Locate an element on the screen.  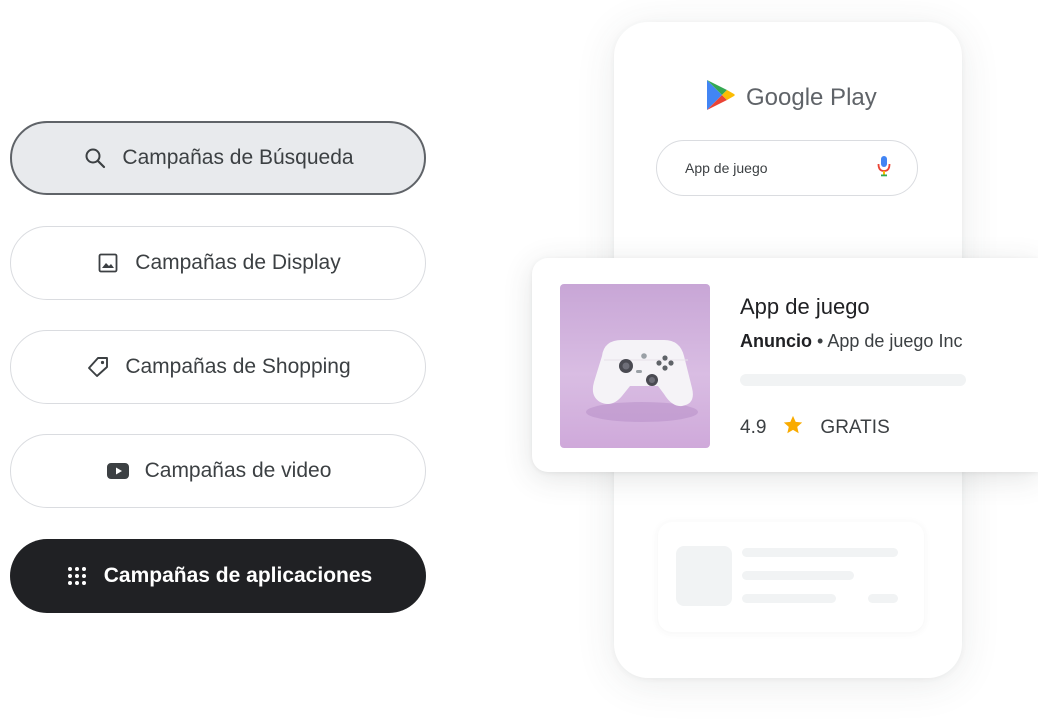
tag-icon is located at coordinates (98, 367).